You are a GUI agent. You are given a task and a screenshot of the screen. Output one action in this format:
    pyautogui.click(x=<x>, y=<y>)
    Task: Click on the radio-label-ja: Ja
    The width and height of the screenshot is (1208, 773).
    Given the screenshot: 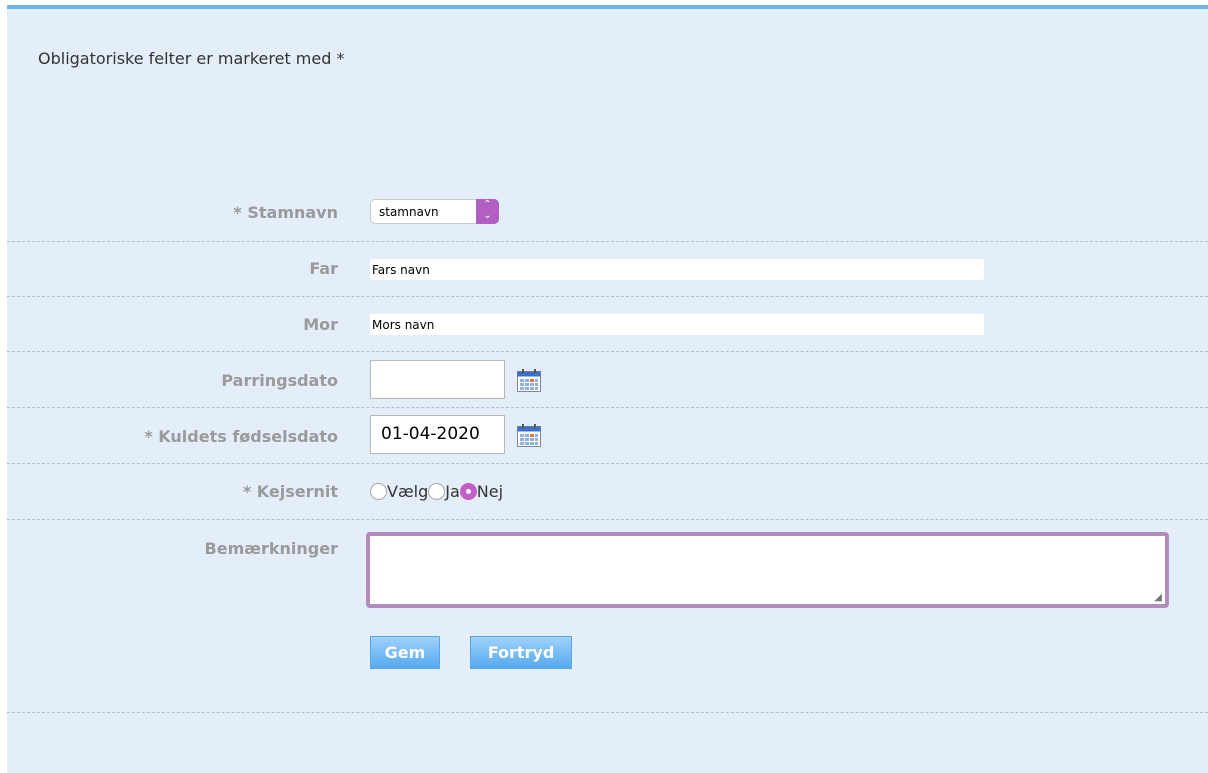 What is the action you would take?
    pyautogui.click(x=452, y=491)
    